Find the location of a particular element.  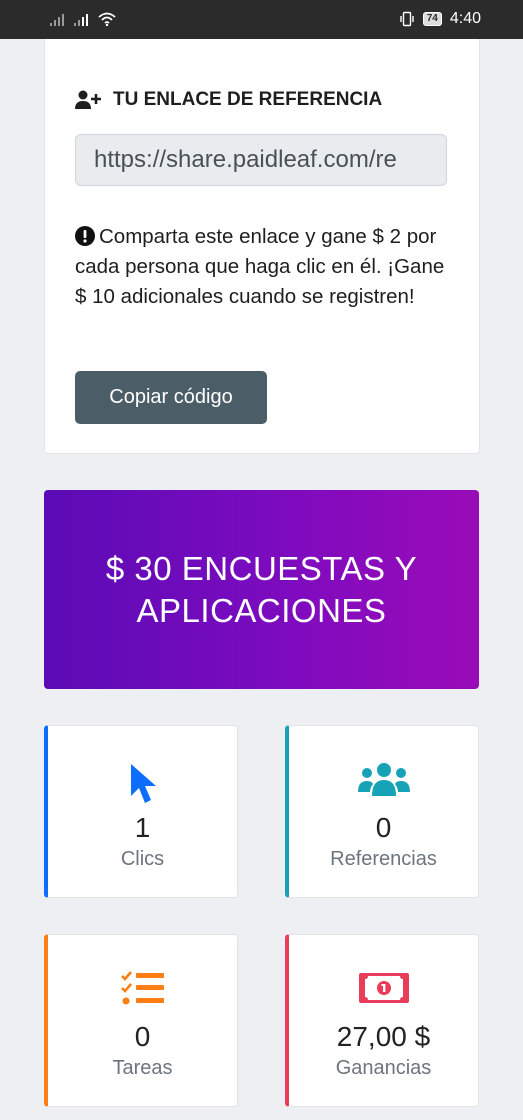

battery-level: 74 is located at coordinates (432, 19).